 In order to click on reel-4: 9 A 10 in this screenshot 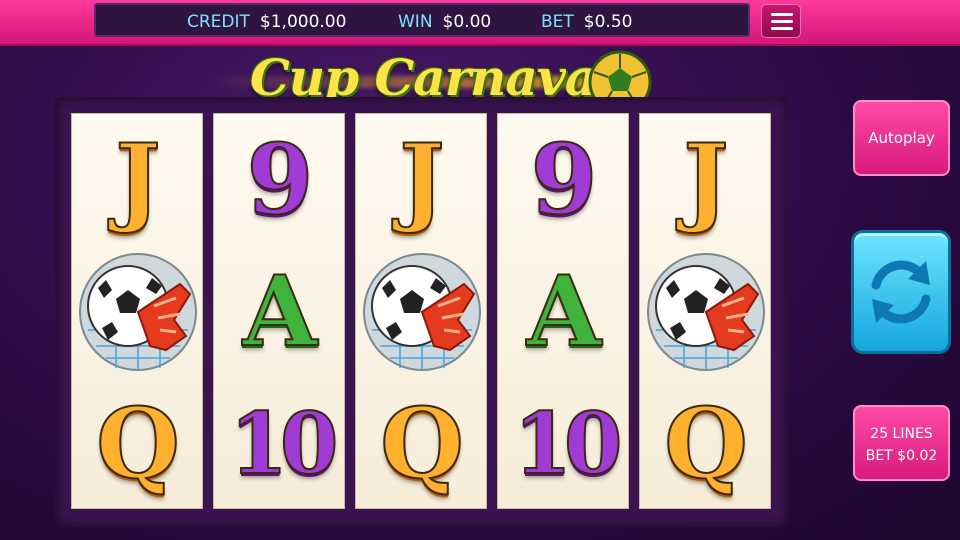, I will do `click(563, 311)`.